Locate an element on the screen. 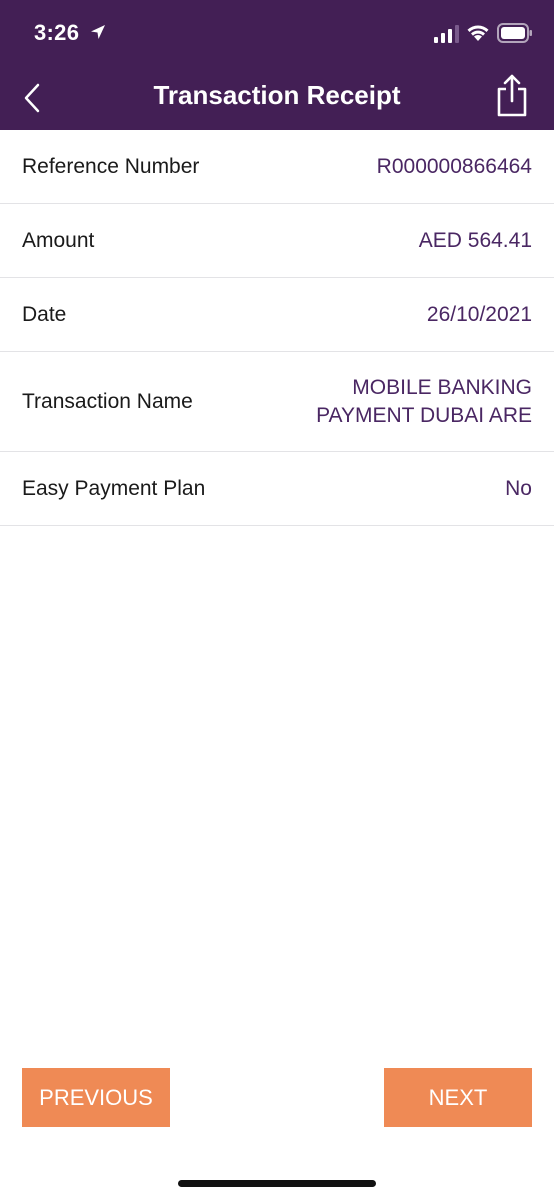 This screenshot has width=554, height=1200. back-button is located at coordinates (32, 98).